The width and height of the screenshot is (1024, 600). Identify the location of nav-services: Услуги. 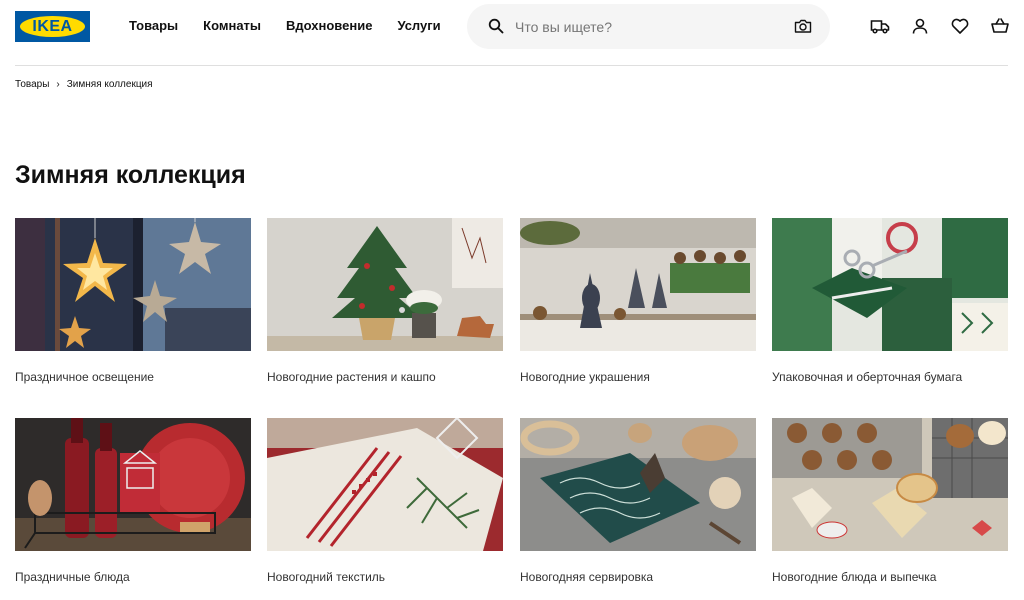
(418, 25).